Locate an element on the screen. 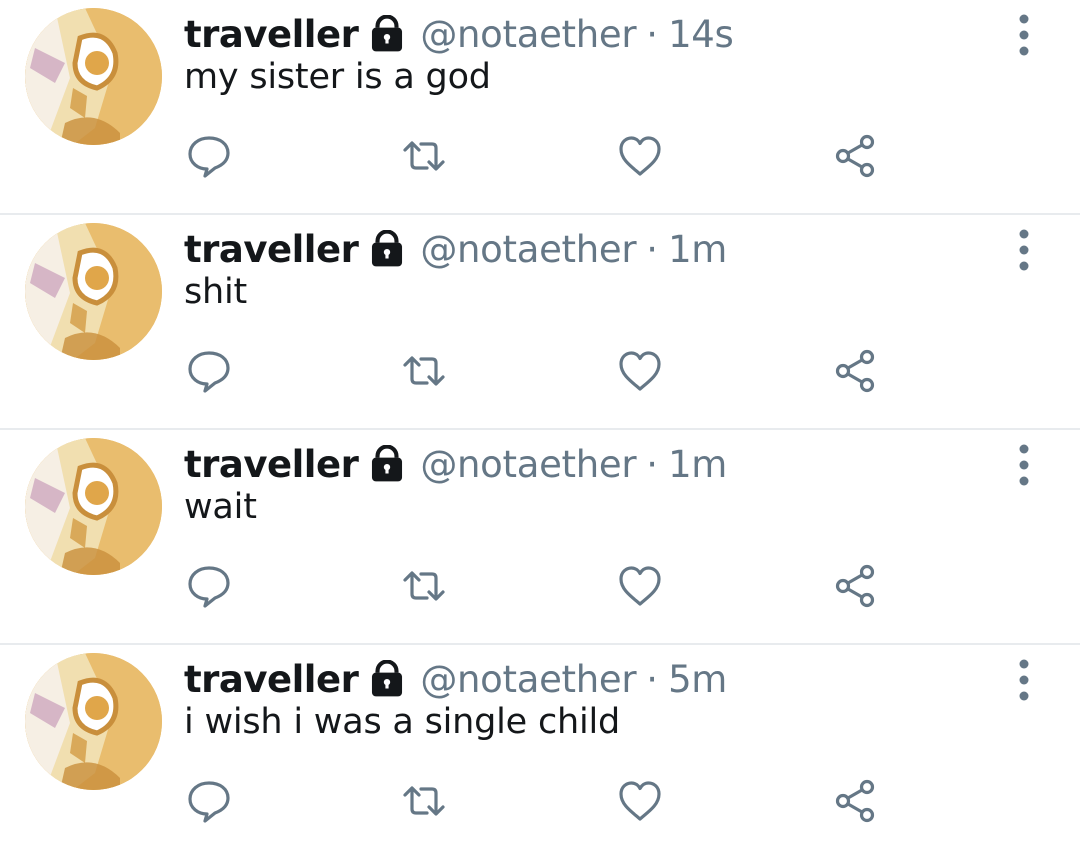 The image size is (1080, 860). tweet-header: traveller @notaether · 5m is located at coordinates (455, 679).